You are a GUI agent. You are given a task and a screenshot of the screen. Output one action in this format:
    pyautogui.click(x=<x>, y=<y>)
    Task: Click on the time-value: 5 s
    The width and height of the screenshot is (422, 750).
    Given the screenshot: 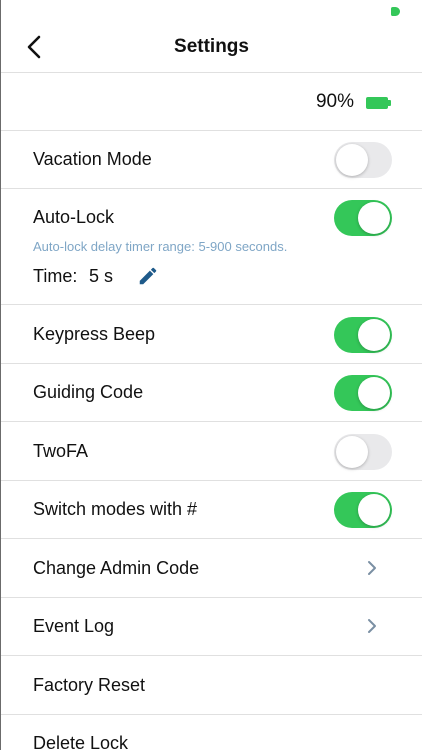 What is the action you would take?
    pyautogui.click(x=101, y=276)
    